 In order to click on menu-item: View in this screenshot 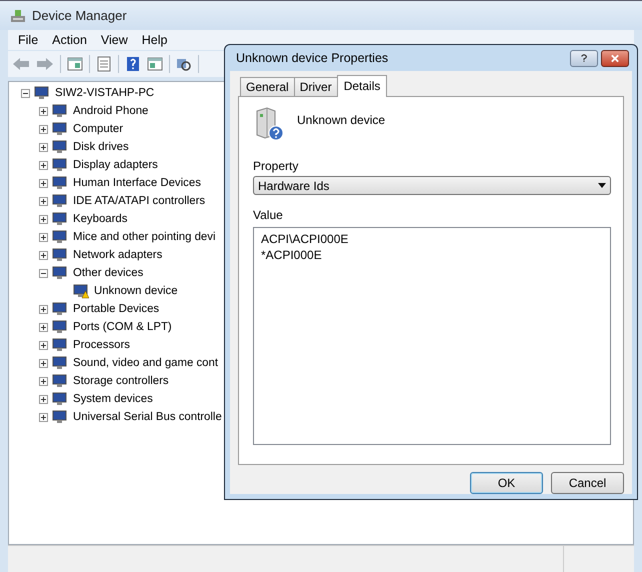, I will do `click(115, 40)`.